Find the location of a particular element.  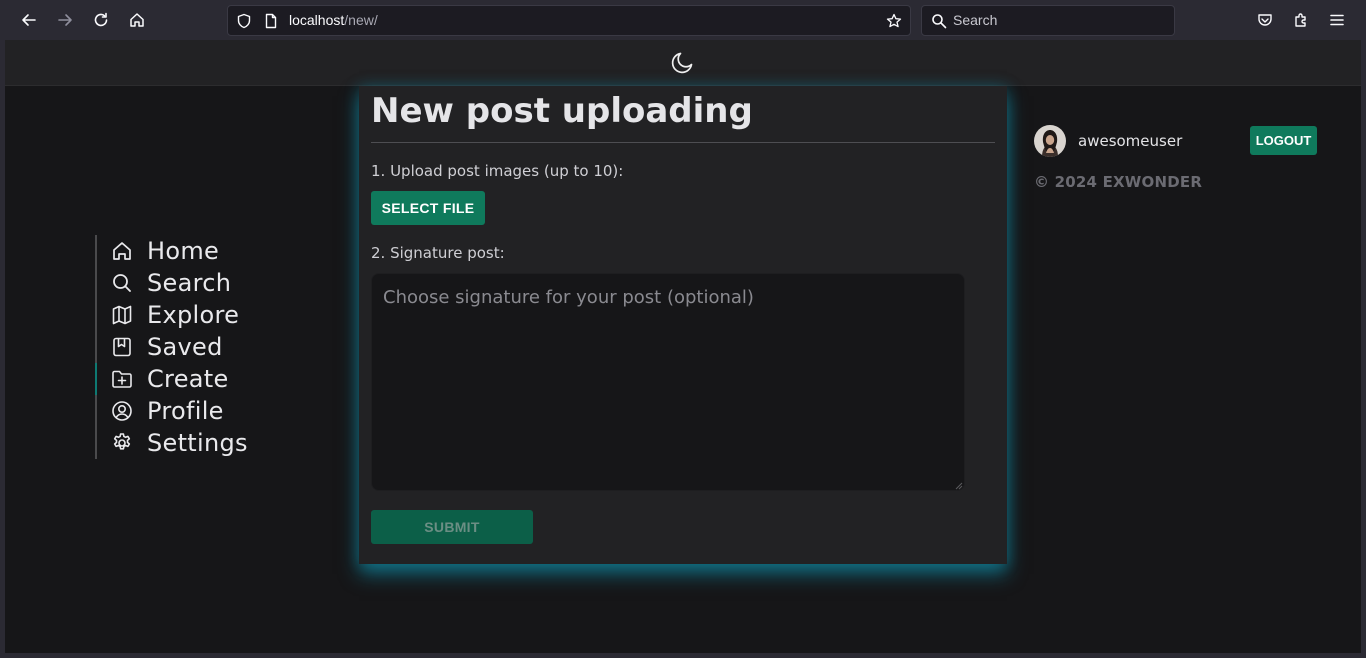

sidebar-item-label: Profile is located at coordinates (185, 411).